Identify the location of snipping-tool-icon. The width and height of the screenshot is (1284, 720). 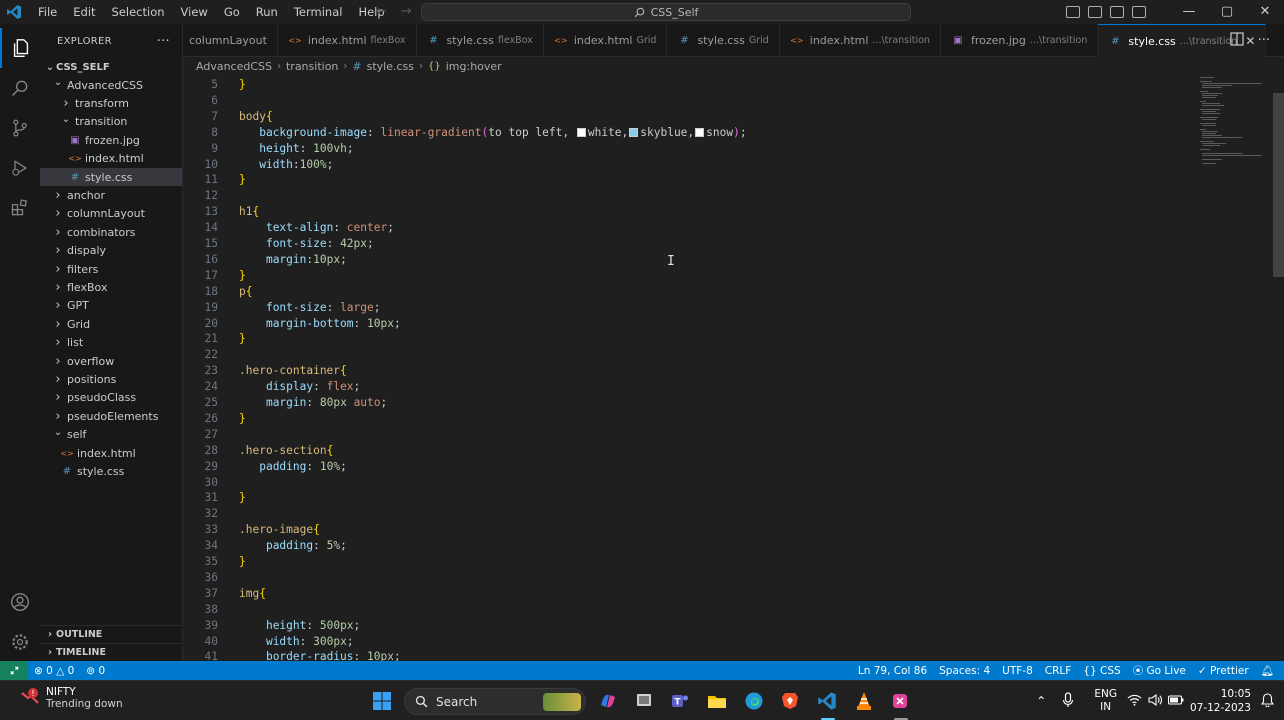
(900, 701).